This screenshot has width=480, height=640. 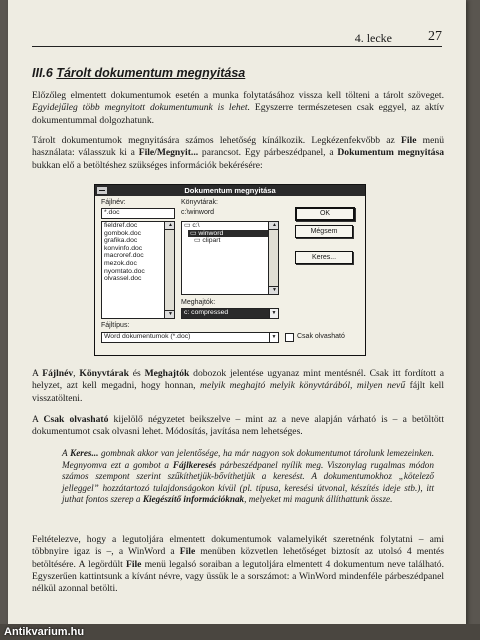 What do you see at coordinates (42, 73) in the screenshot?
I see `section-number: III.6` at bounding box center [42, 73].